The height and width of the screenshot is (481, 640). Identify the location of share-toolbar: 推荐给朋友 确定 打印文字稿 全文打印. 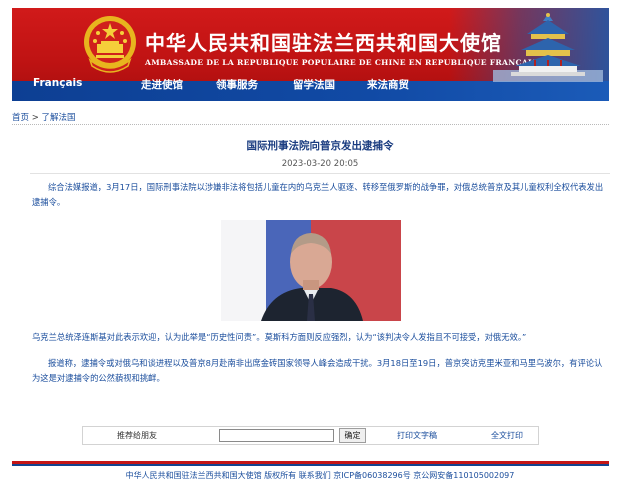
(310, 435).